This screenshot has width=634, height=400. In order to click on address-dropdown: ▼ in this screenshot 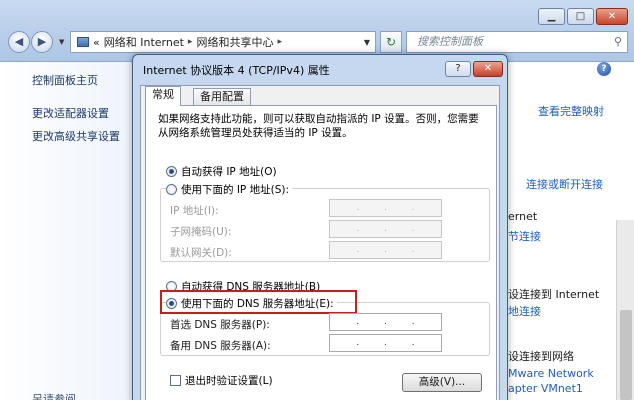, I will do `click(367, 42)`.